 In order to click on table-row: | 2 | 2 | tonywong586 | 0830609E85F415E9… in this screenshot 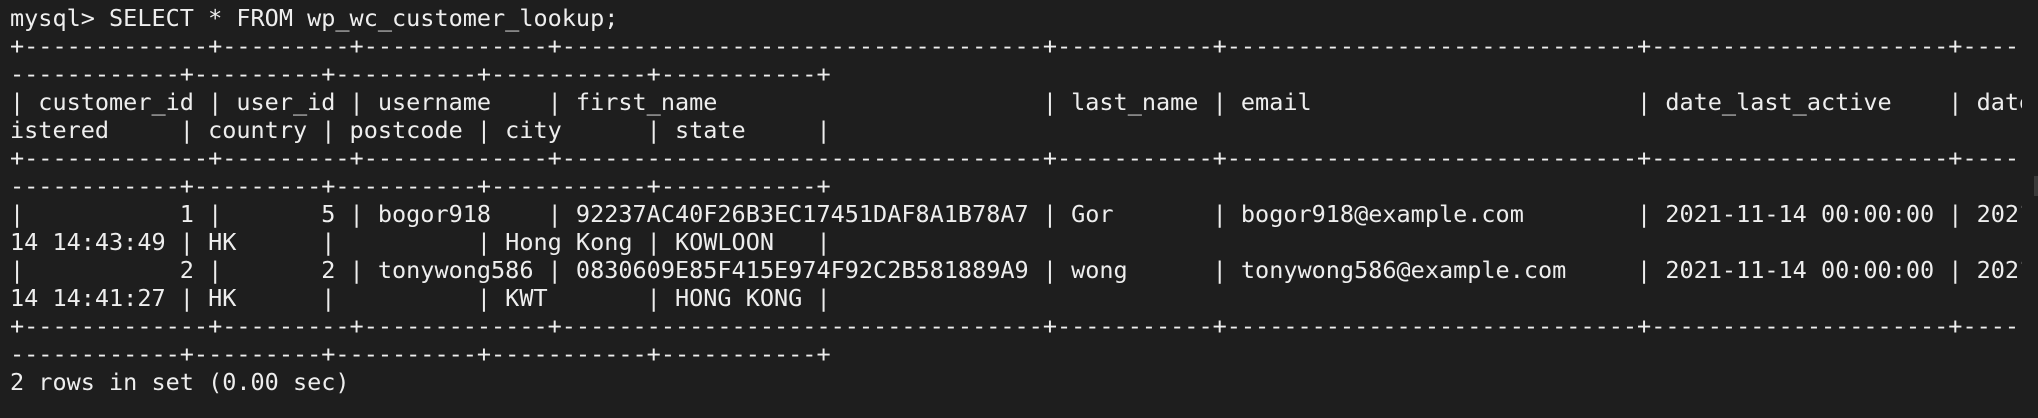, I will do `click(1016, 270)`.